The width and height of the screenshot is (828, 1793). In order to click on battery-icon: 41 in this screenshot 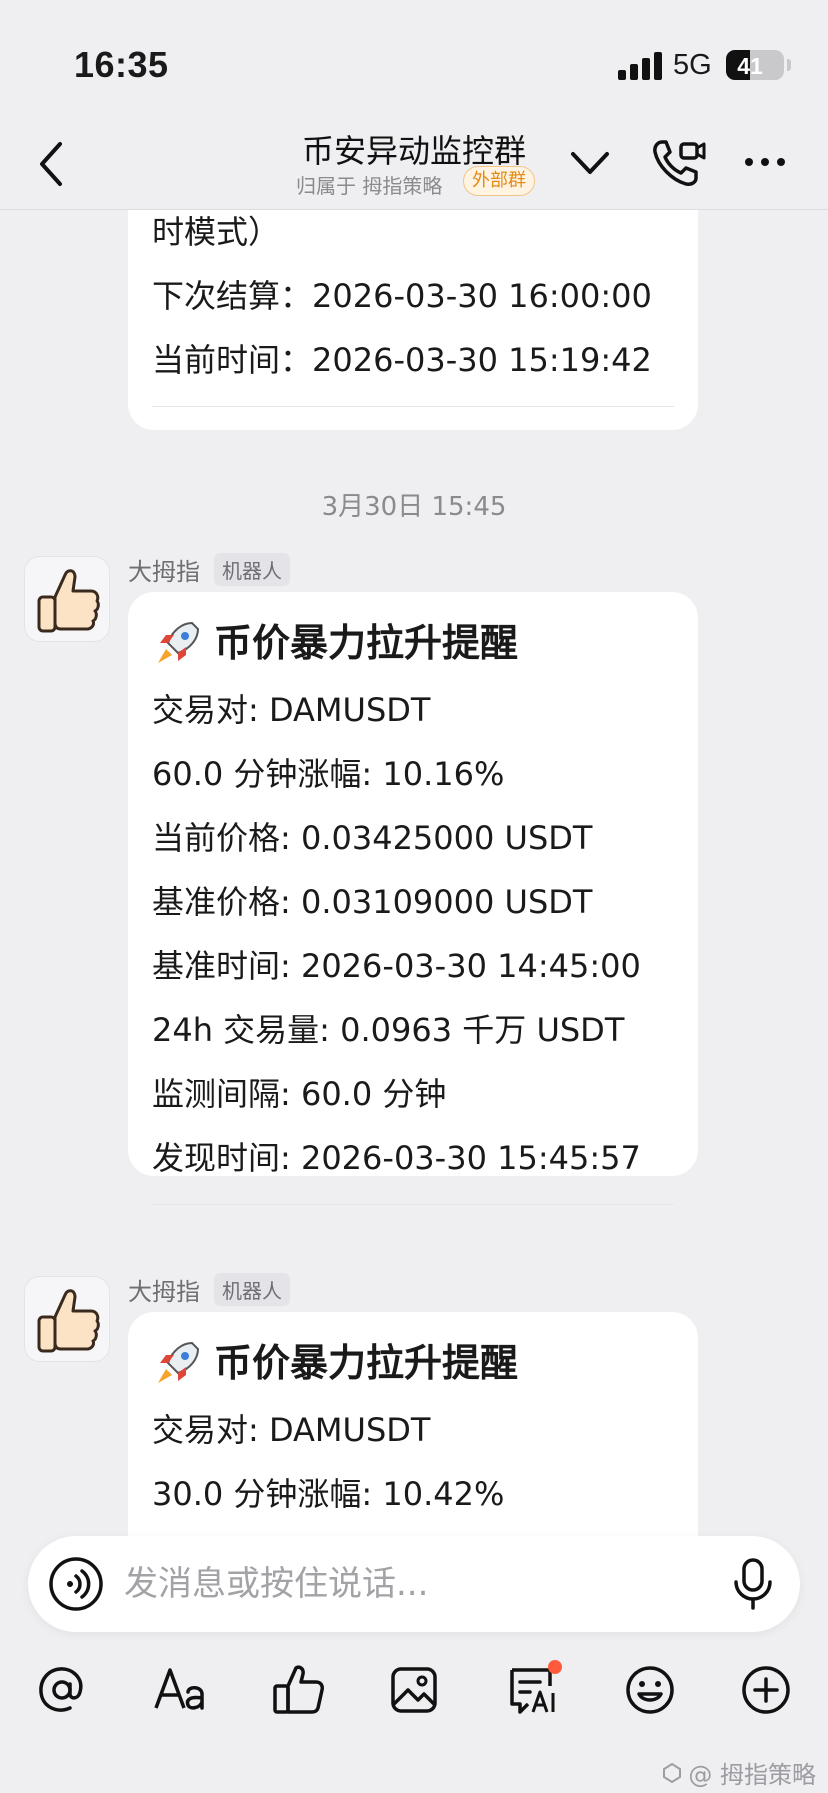, I will do `click(755, 65)`.